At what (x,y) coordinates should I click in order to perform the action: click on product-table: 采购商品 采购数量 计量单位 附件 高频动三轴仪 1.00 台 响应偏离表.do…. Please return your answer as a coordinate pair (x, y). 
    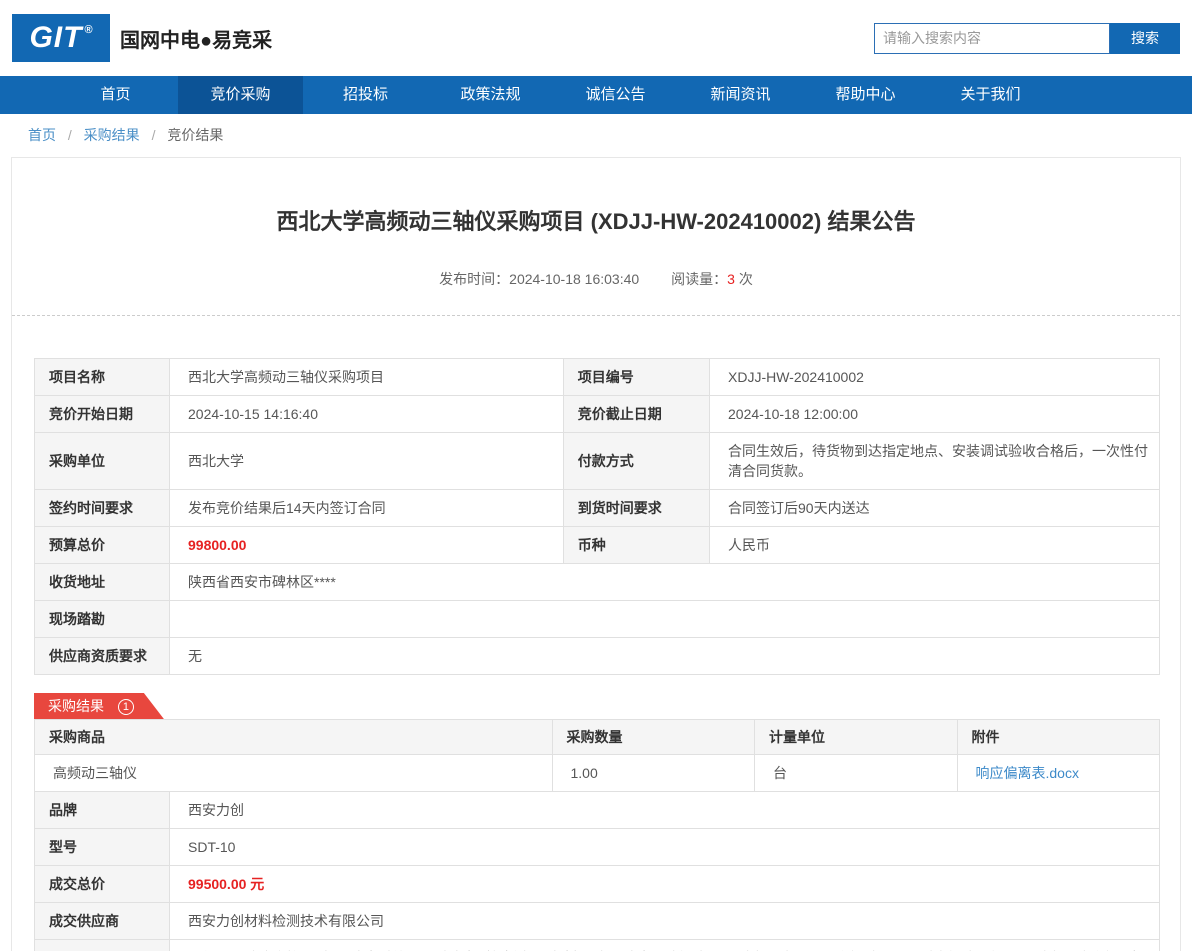
    Looking at the image, I should click on (597, 755).